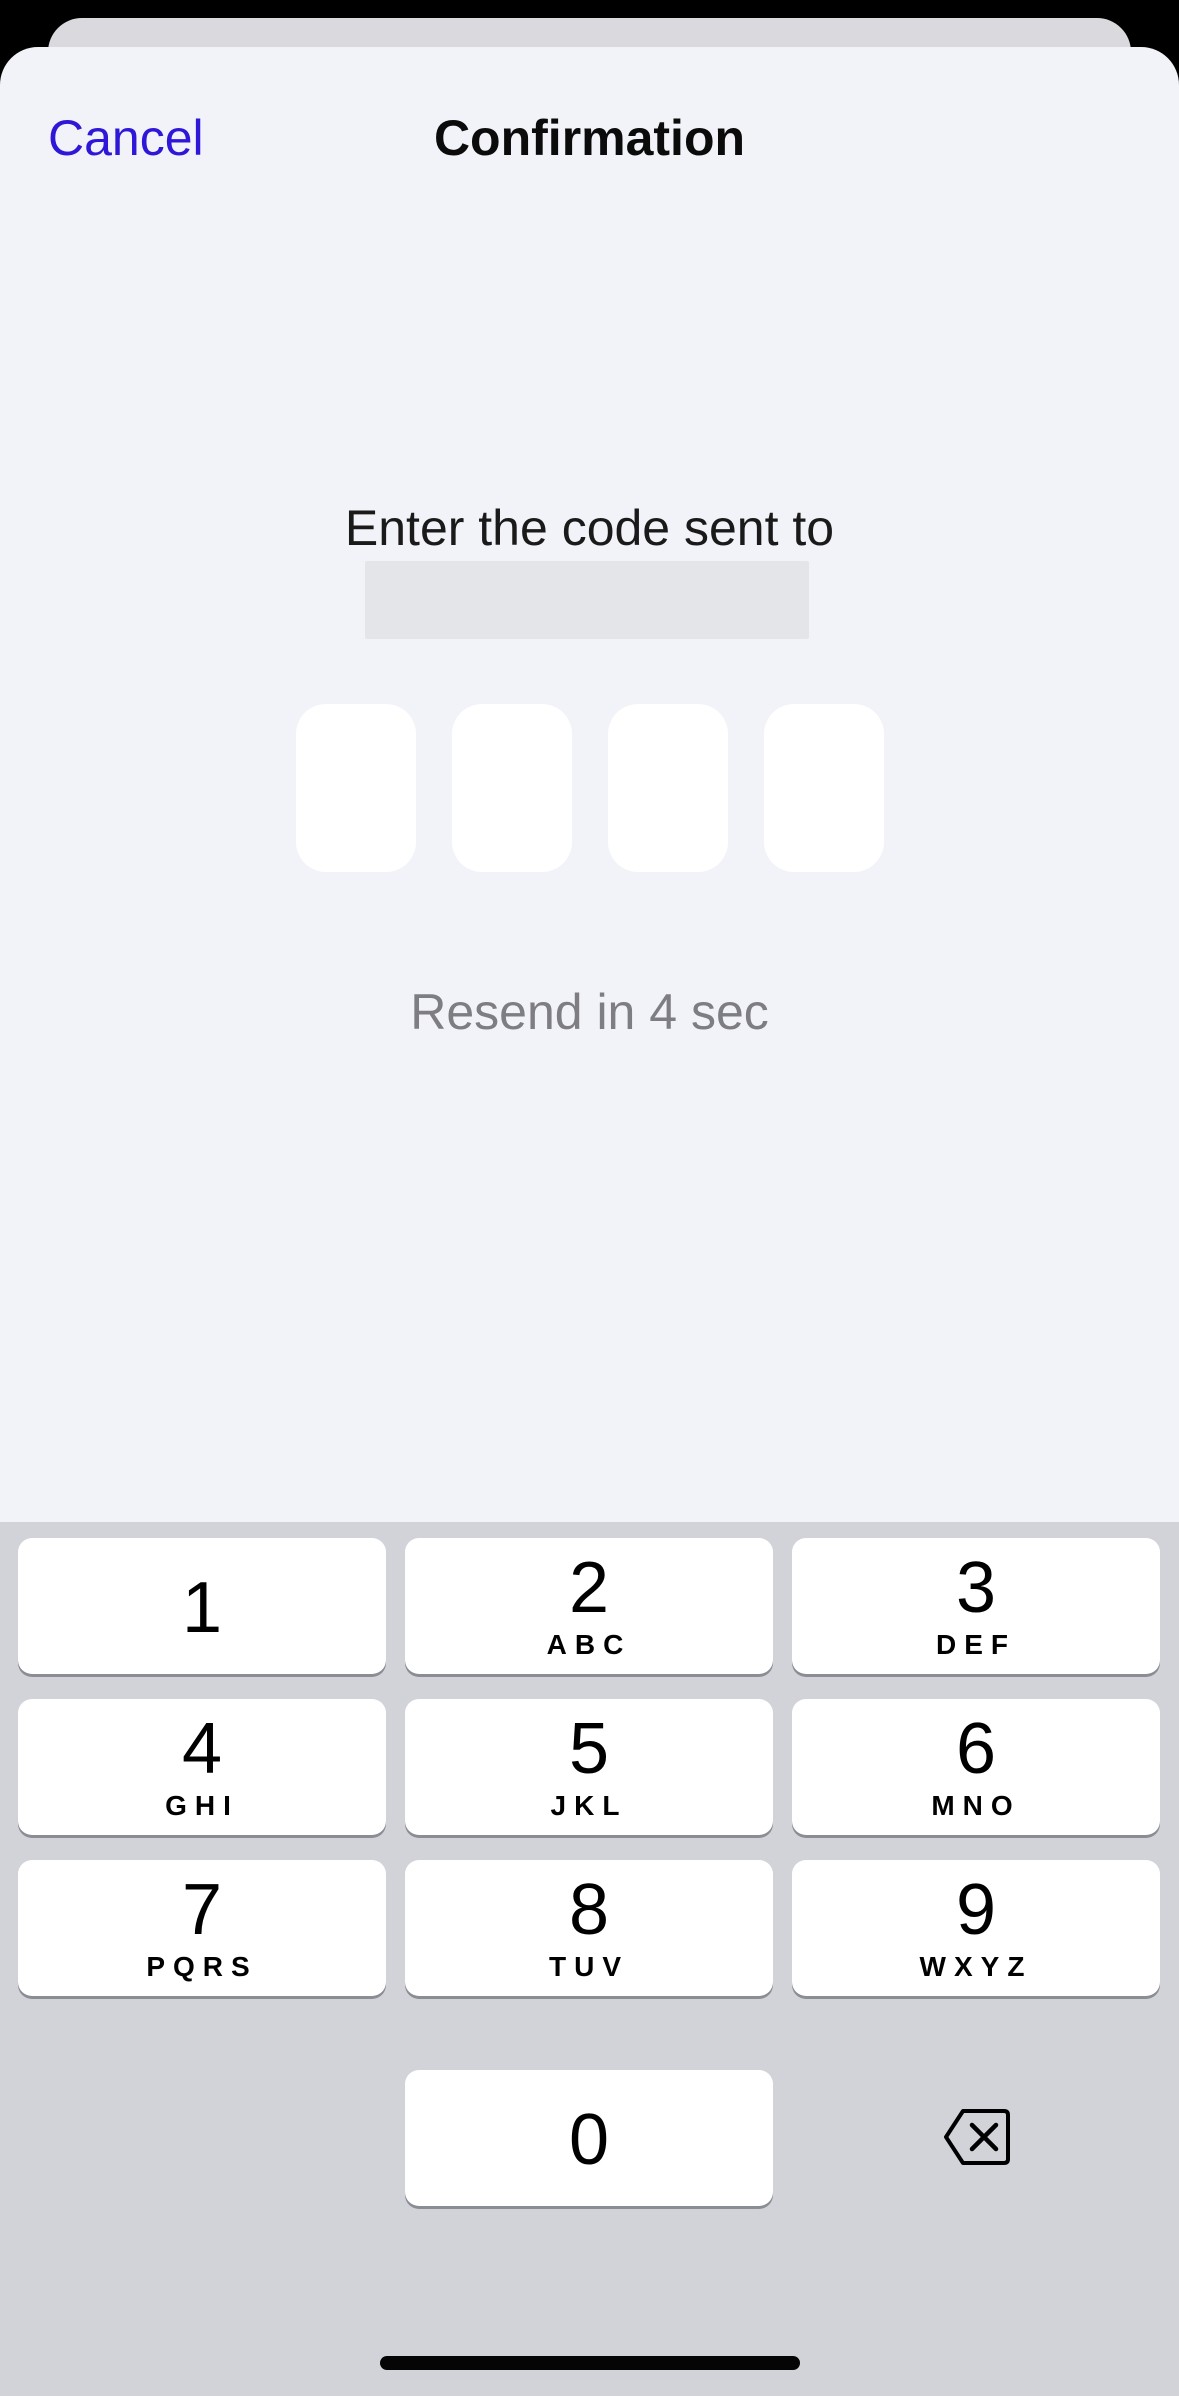  I want to click on key-letters: PQRS, so click(202, 1966).